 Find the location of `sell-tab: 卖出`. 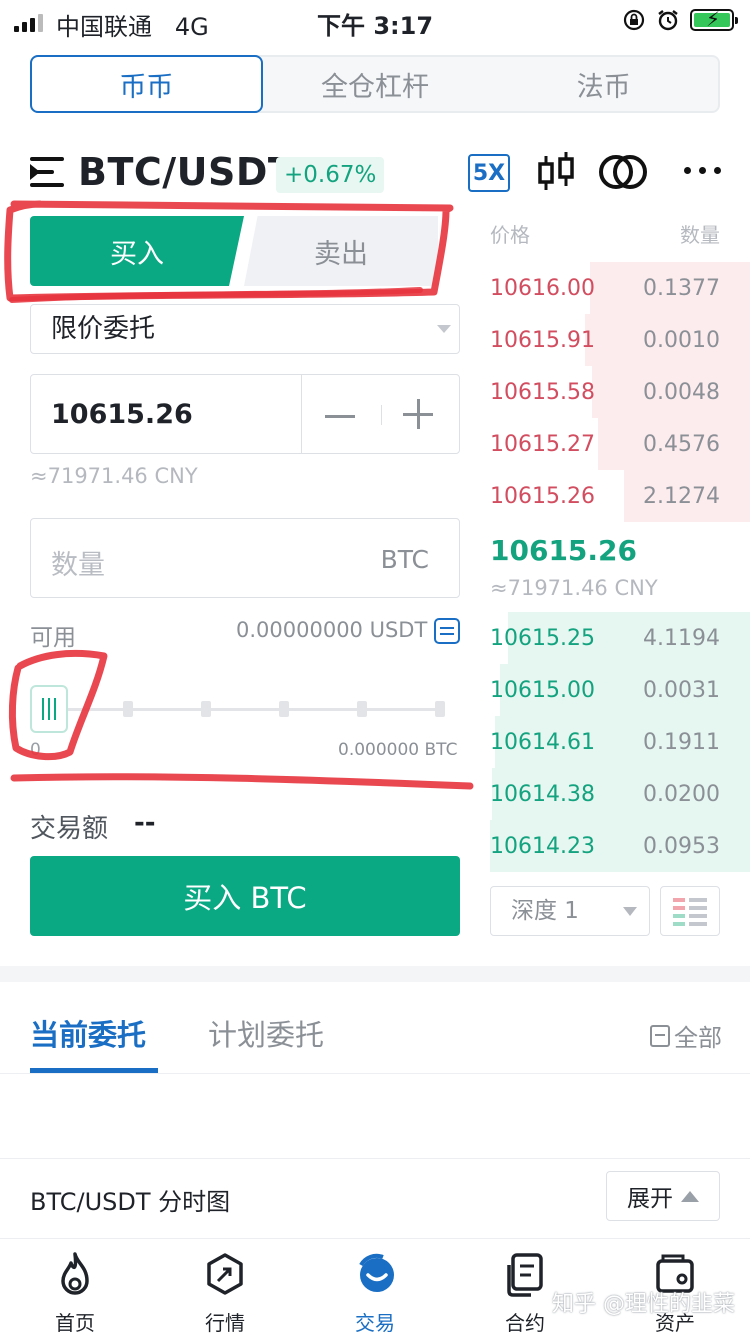

sell-tab: 卖出 is located at coordinates (341, 251).